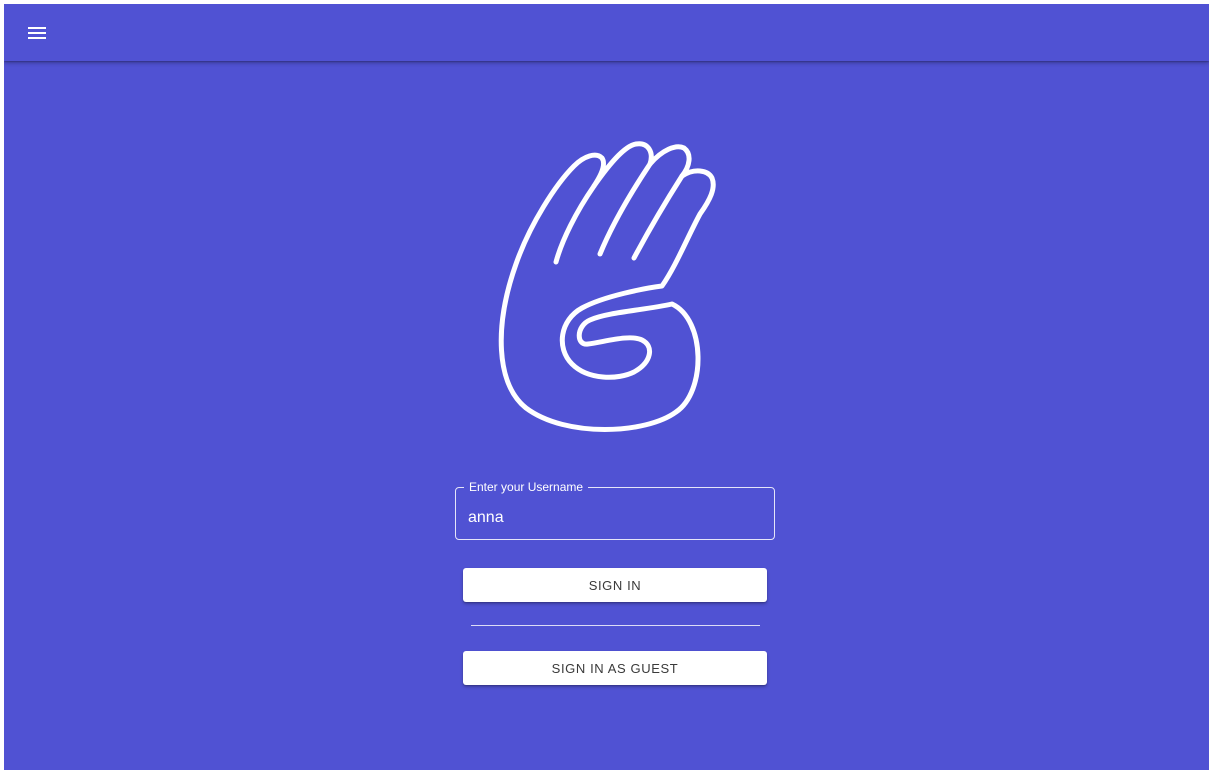  Describe the element at coordinates (615, 668) in the screenshot. I see `sign-in-as-guest-button: SIGN IN AS GUEST` at that location.